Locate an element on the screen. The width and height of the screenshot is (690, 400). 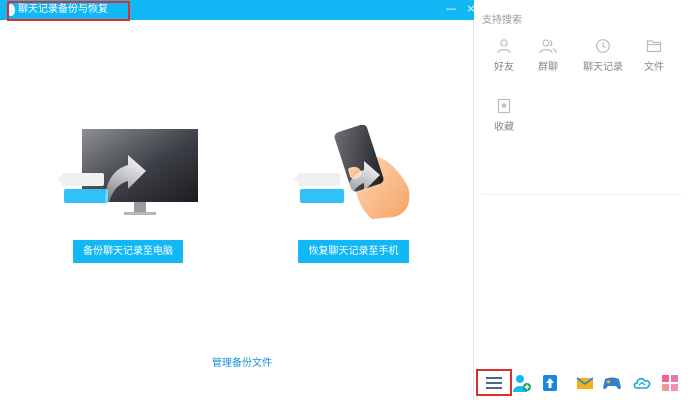
panel-divider is located at coordinates (582, 194).